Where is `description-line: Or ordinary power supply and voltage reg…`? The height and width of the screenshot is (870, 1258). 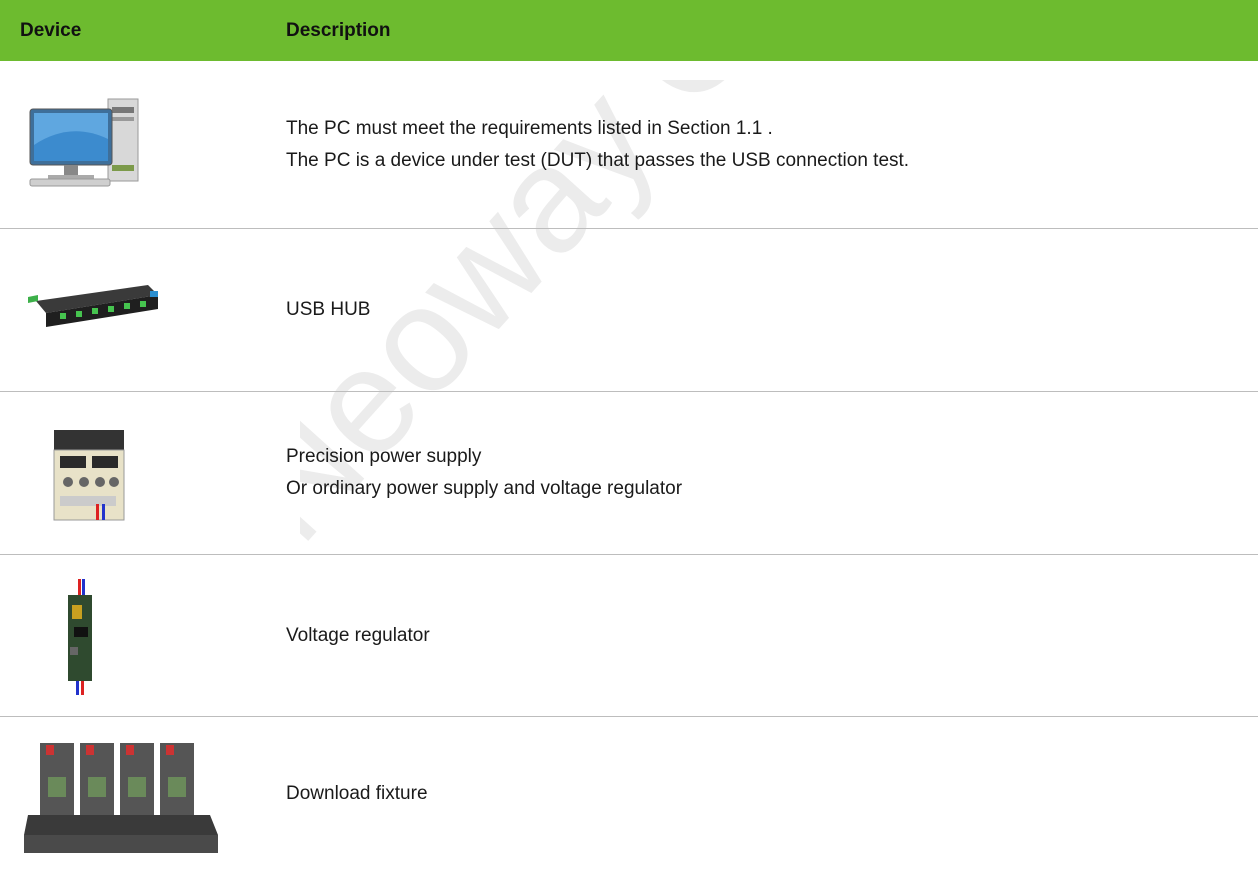 description-line: Or ordinary power supply and voltage reg… is located at coordinates (484, 488).